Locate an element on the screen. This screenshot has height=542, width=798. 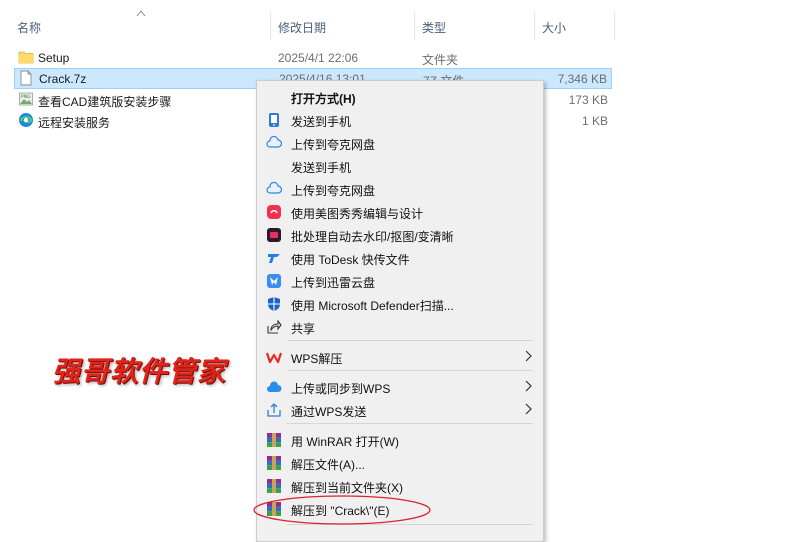
thunder-icon is located at coordinates (274, 281).